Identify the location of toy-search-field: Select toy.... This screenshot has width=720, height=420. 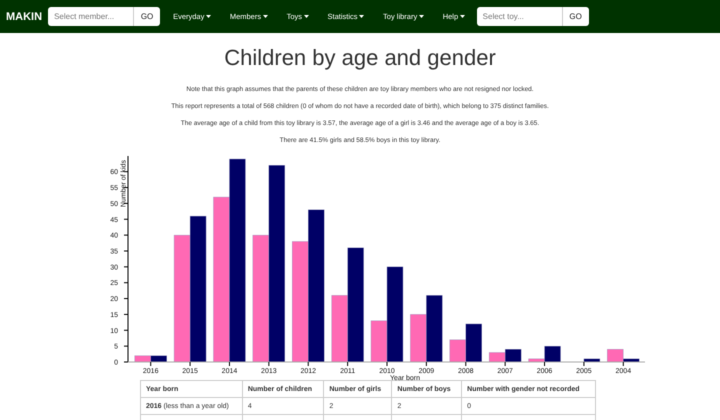
(519, 16).